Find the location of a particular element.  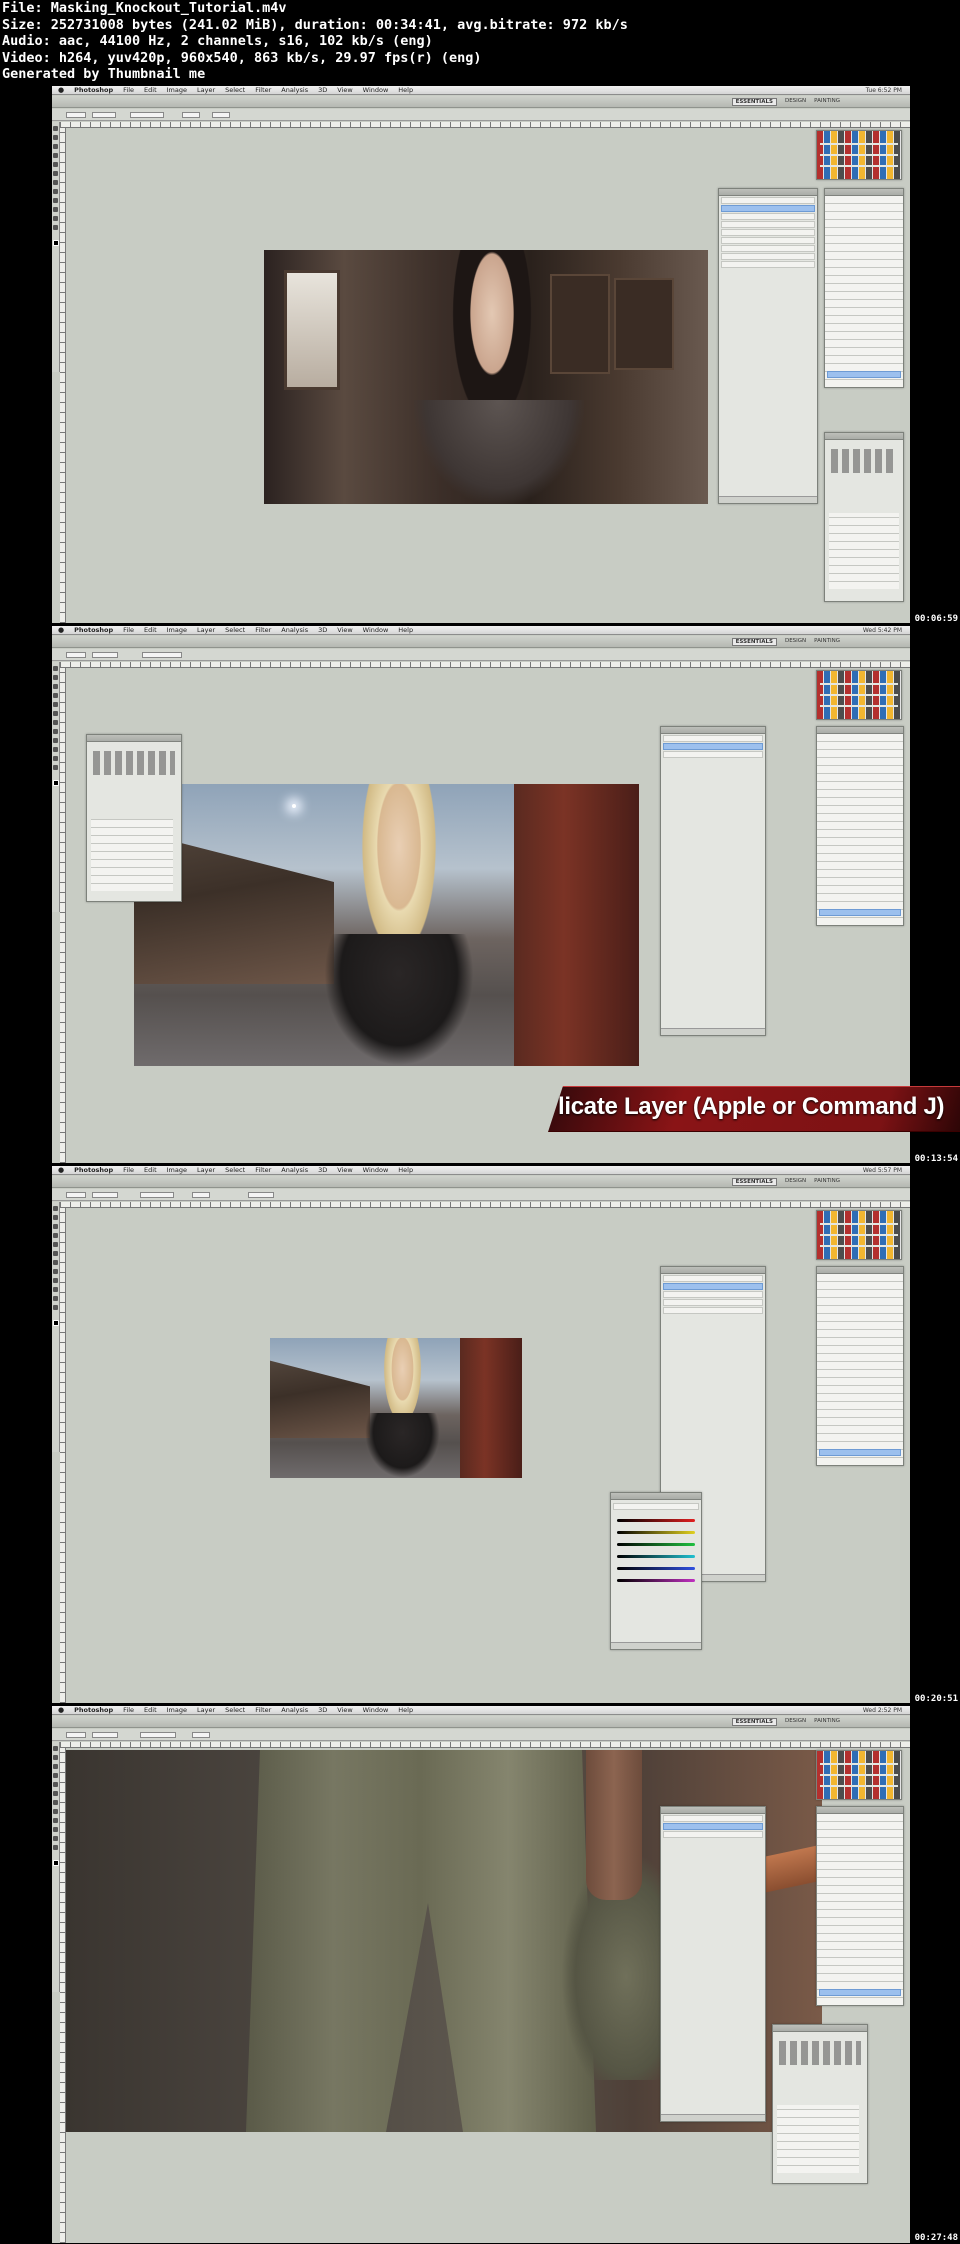

stamp-tool-icon is located at coordinates (55, 731).